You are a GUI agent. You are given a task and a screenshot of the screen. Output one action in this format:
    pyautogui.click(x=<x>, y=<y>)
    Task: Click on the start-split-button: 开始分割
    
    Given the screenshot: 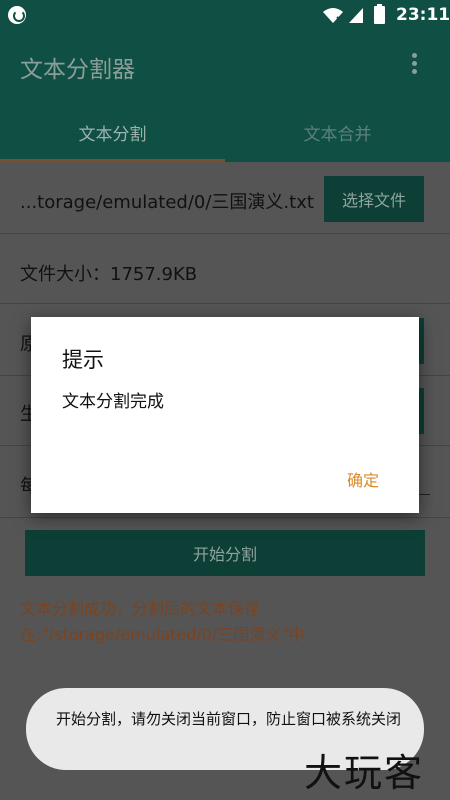 What is the action you would take?
    pyautogui.click(x=225, y=553)
    